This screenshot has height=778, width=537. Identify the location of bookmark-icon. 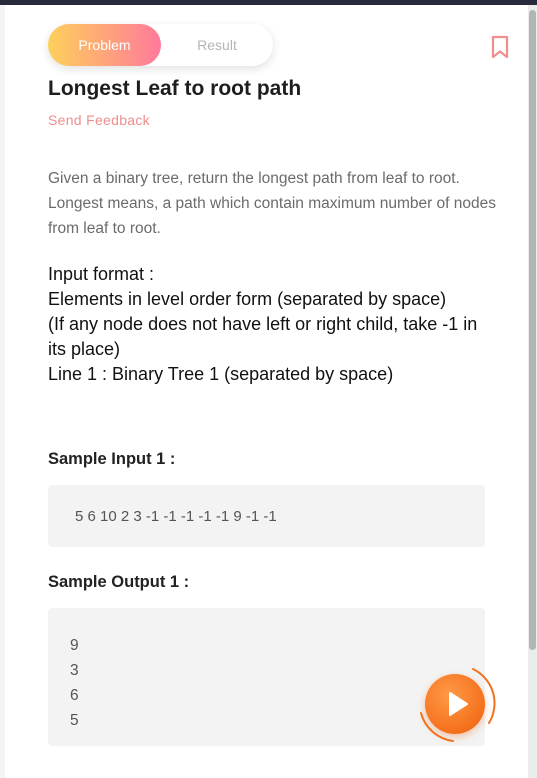
(500, 47).